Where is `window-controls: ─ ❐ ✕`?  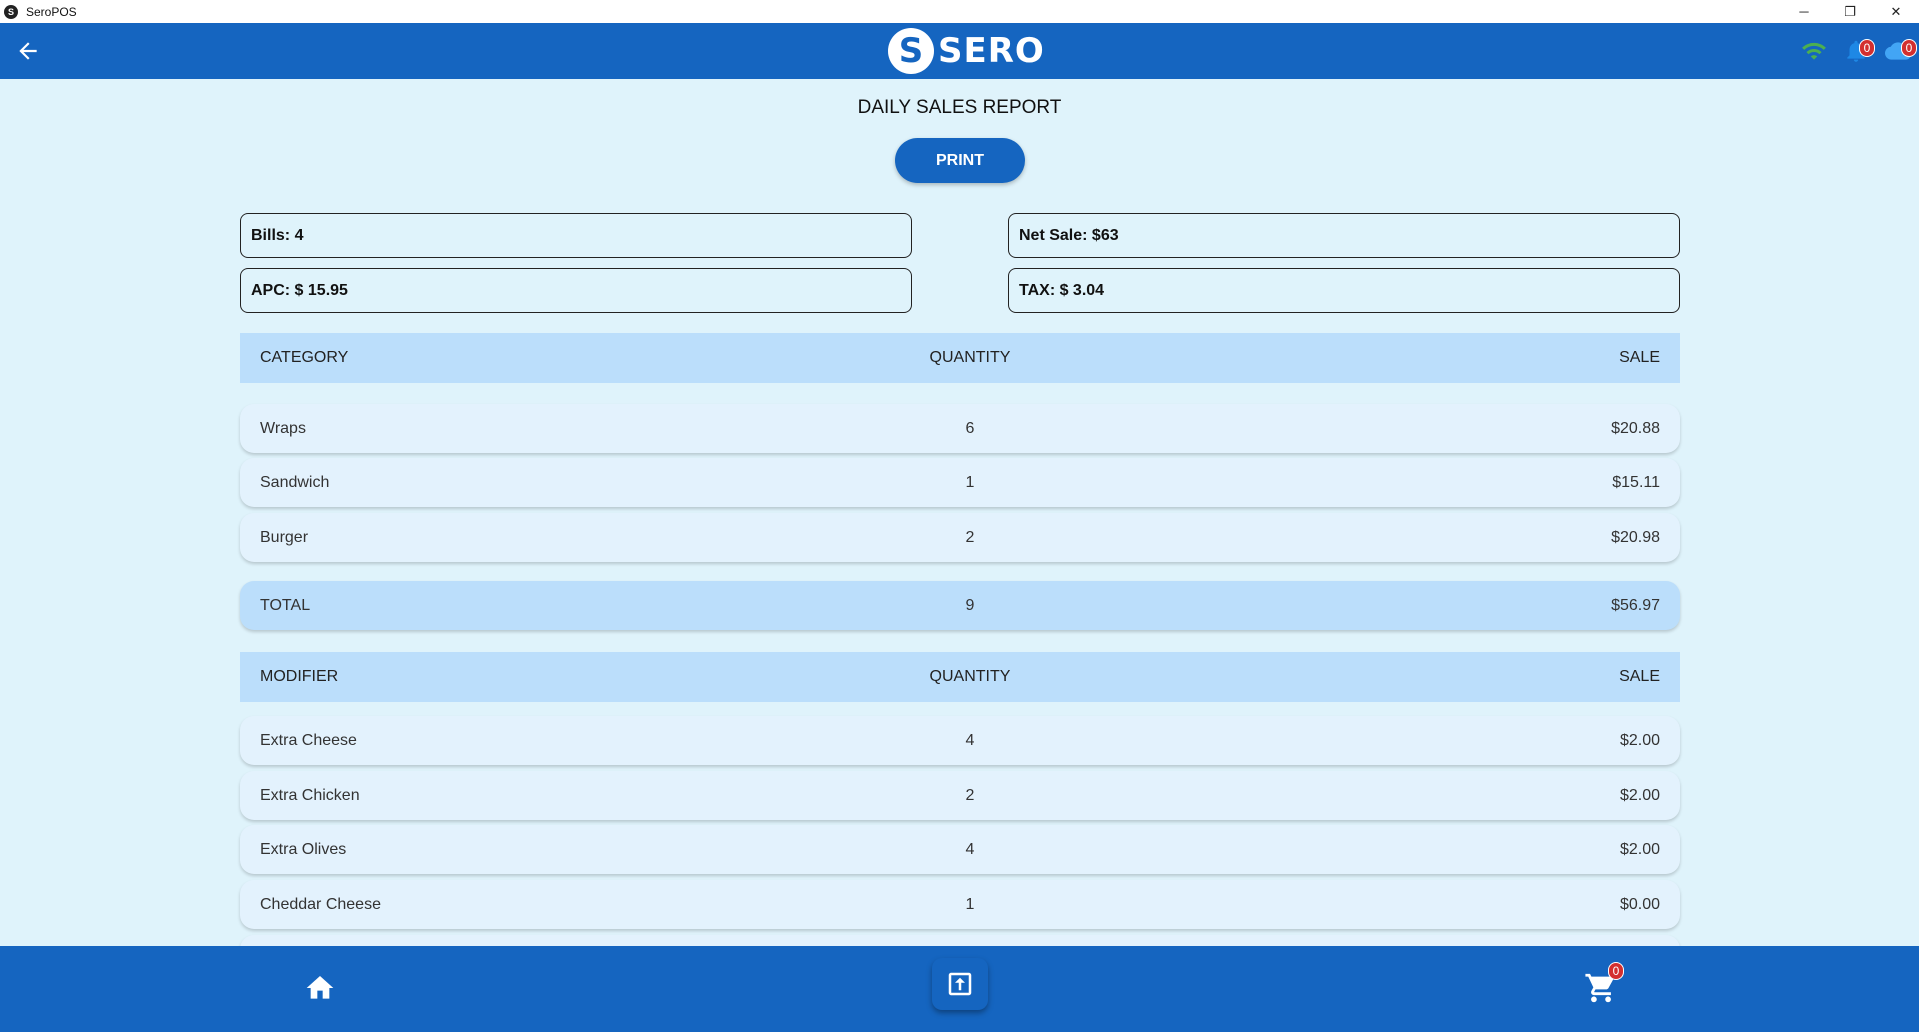 window-controls: ─ ❐ ✕ is located at coordinates (1850, 11).